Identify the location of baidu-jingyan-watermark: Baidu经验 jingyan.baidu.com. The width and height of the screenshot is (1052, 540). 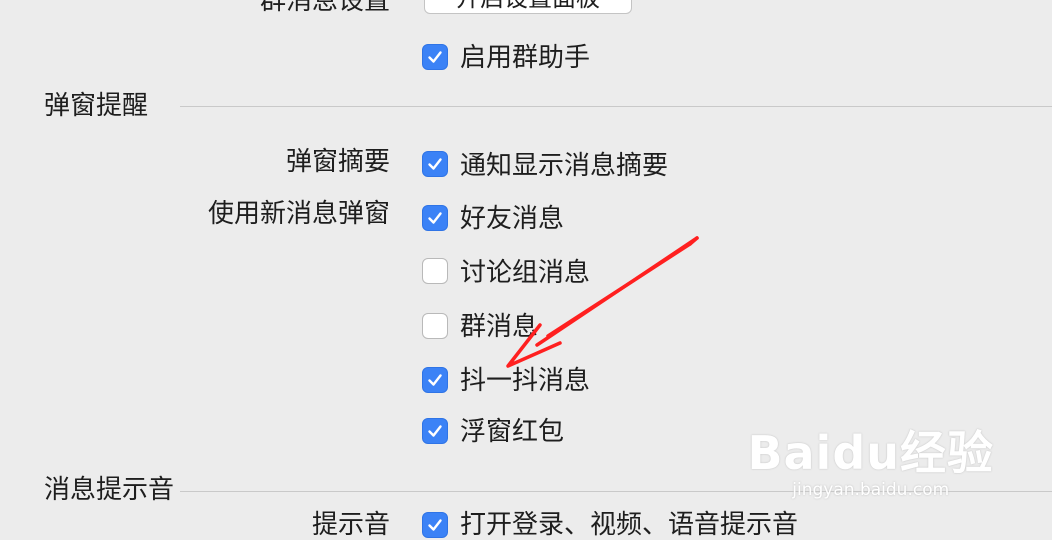
(870, 464).